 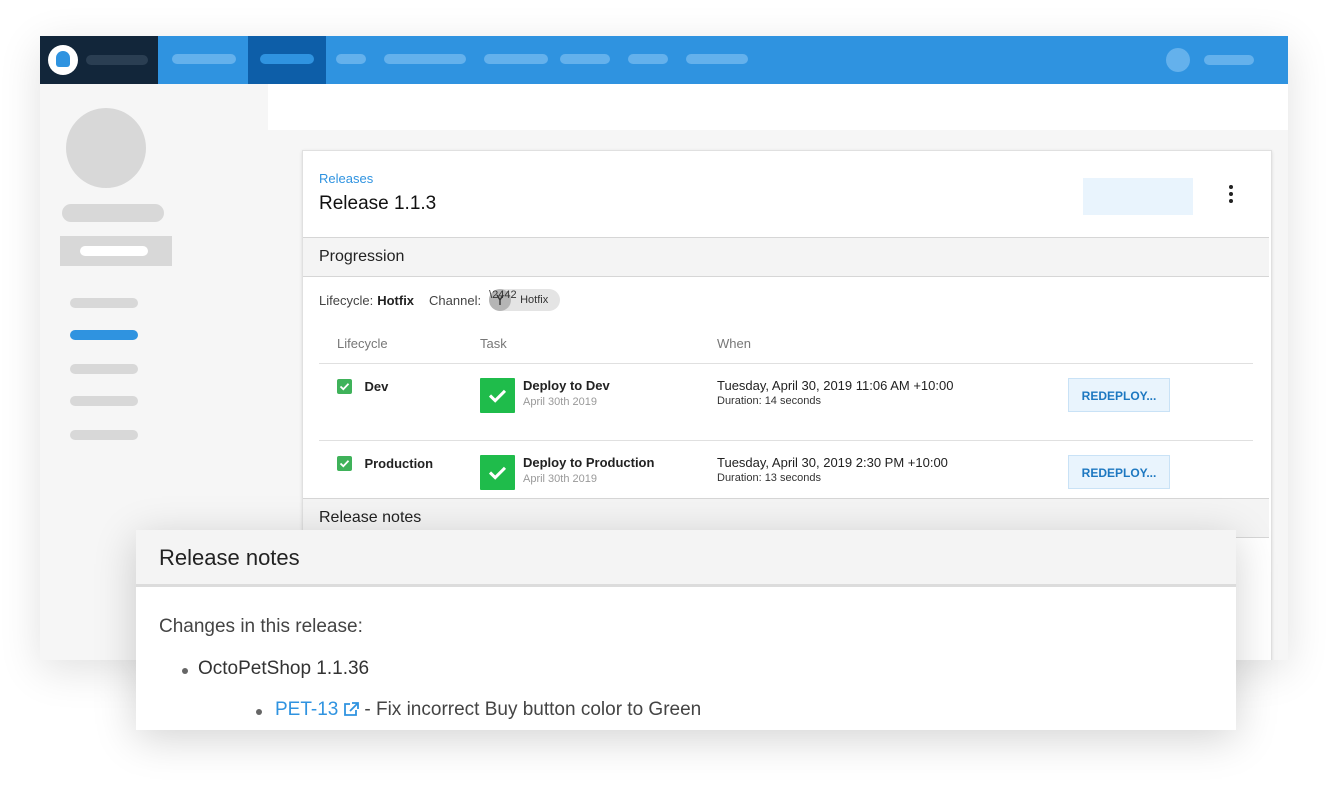 What do you see at coordinates (117, 60) in the screenshot?
I see `space-selector-placeholder` at bounding box center [117, 60].